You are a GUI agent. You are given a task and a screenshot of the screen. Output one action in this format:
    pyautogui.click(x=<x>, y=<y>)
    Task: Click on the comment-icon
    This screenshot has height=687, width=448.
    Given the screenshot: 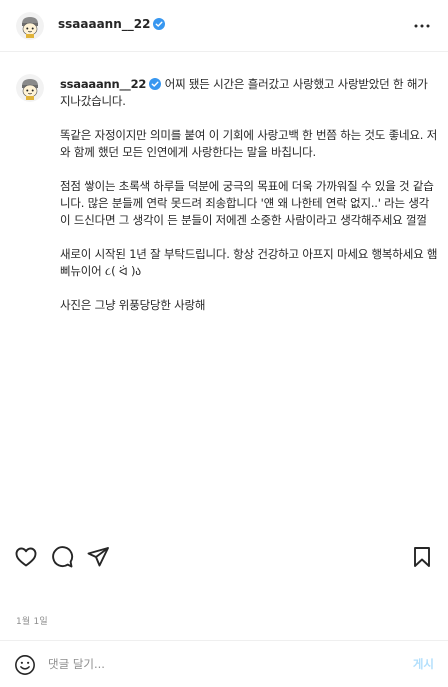 What is the action you would take?
    pyautogui.click(x=63, y=557)
    